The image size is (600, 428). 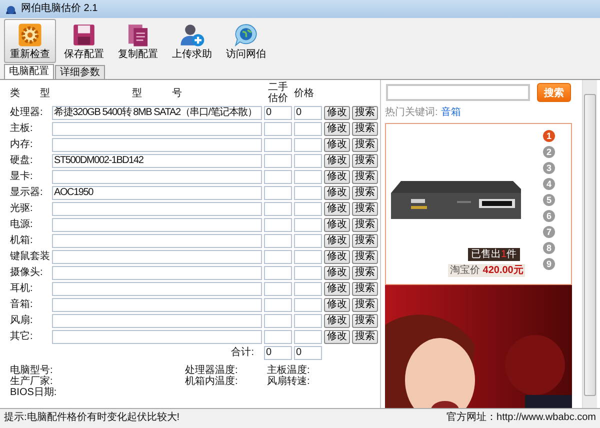 What do you see at coordinates (84, 41) in the screenshot?
I see `toolbar-button: 保存配置` at bounding box center [84, 41].